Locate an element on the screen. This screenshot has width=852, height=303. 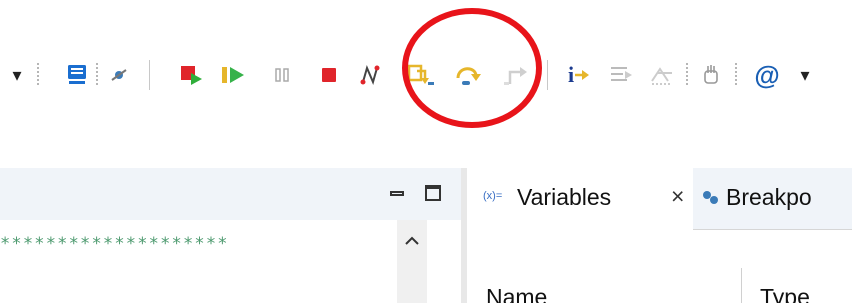
red-circle-annotation is located at coordinates (472, 68).